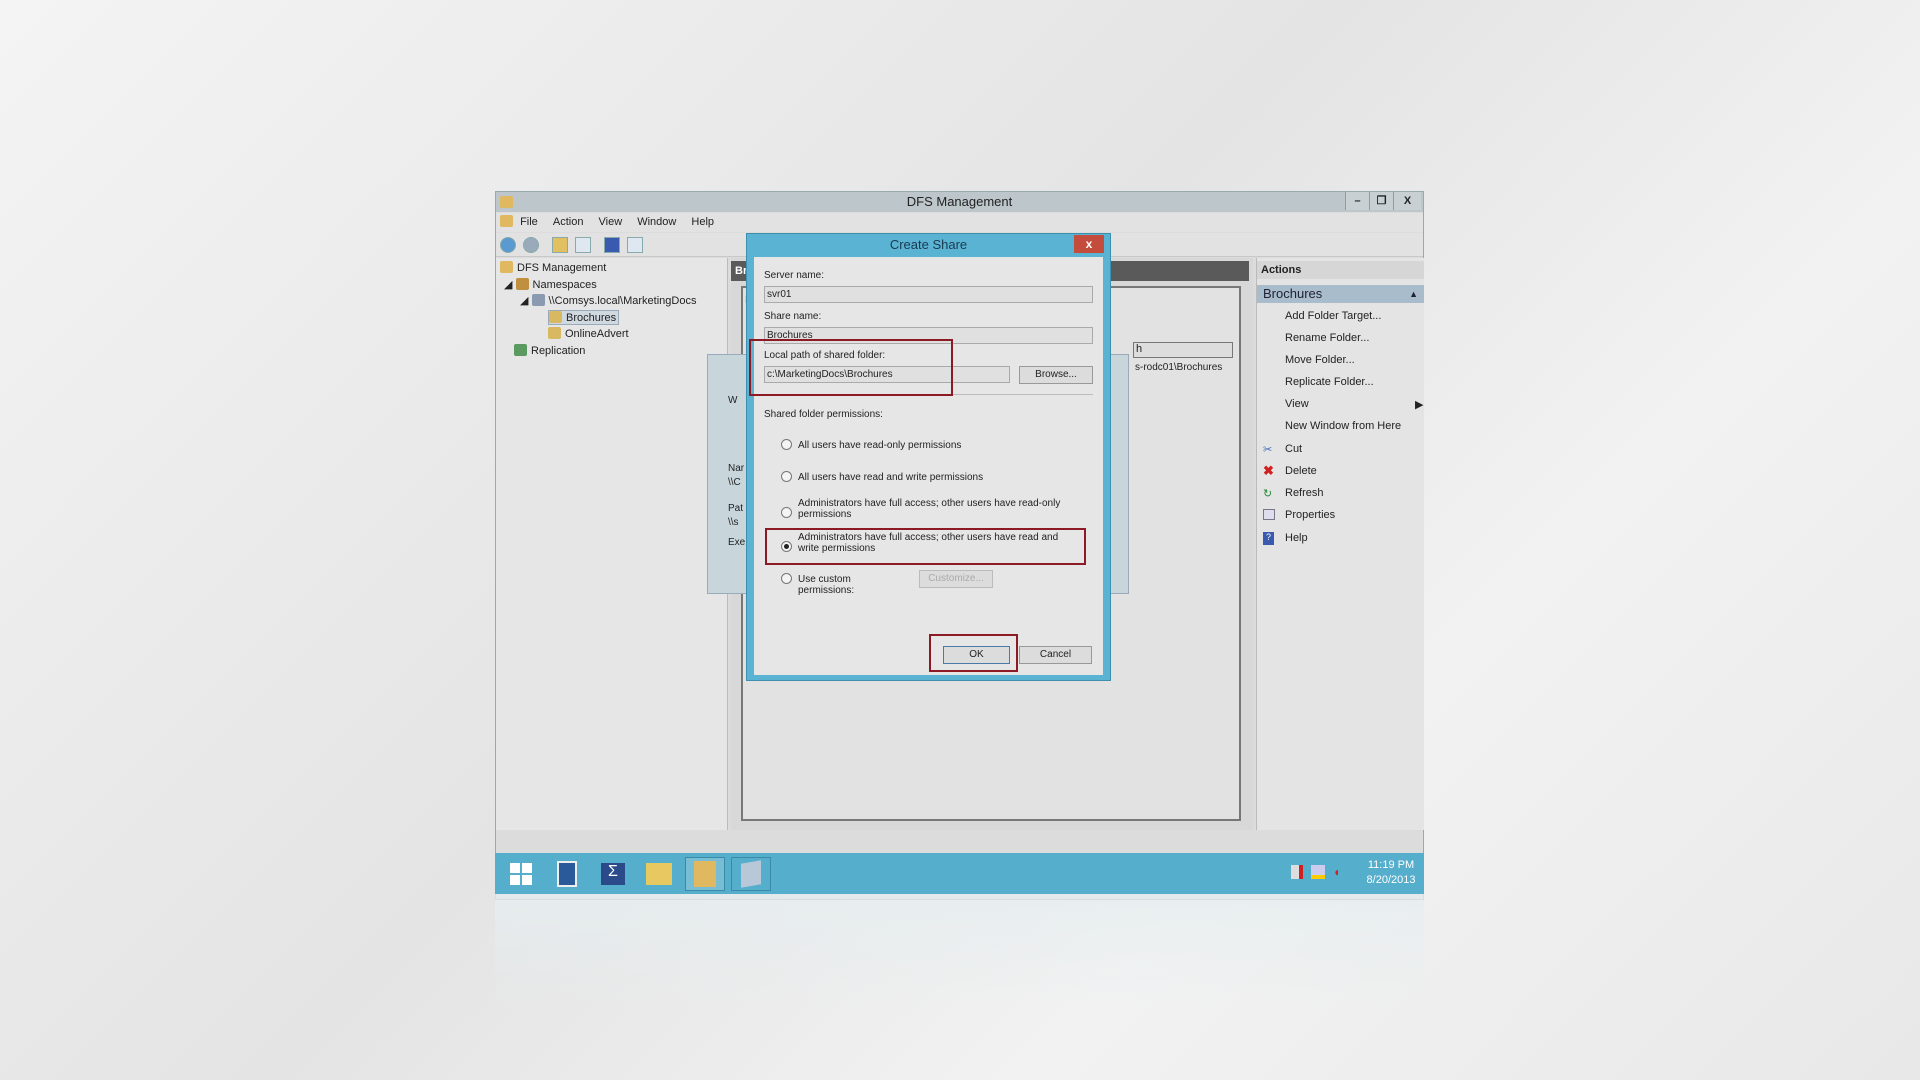  Describe the element at coordinates (583, 245) in the screenshot. I see `show-hide-tree-icon` at that location.